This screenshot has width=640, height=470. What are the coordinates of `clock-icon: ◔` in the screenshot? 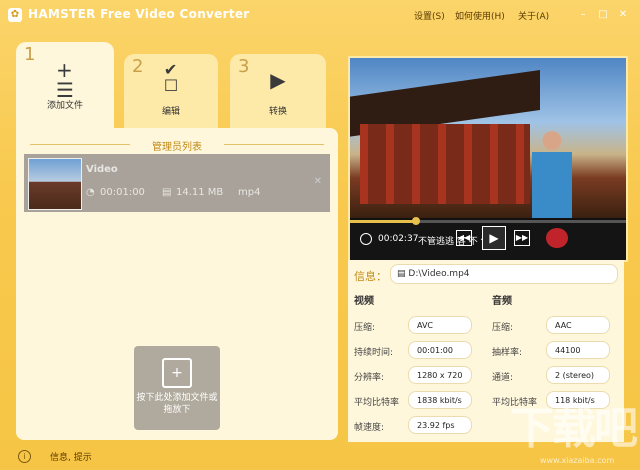 It's located at (90, 192).